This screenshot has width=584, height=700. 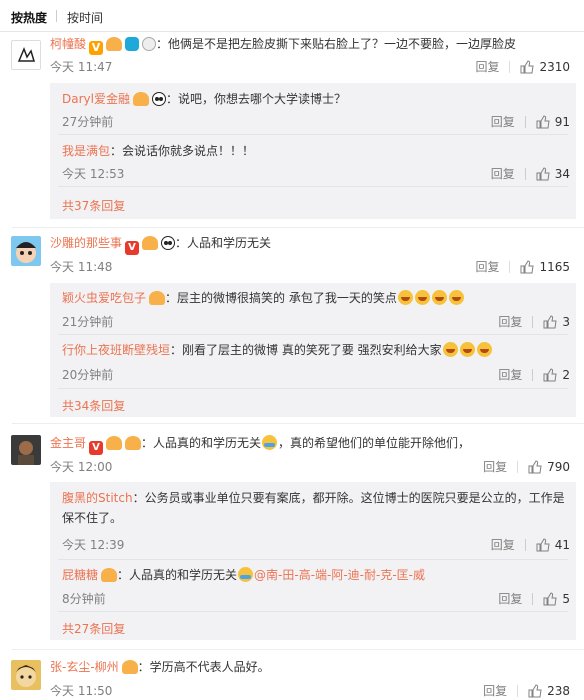 What do you see at coordinates (93, 628) in the screenshot?
I see `more-replies-link: 共27条回复` at bounding box center [93, 628].